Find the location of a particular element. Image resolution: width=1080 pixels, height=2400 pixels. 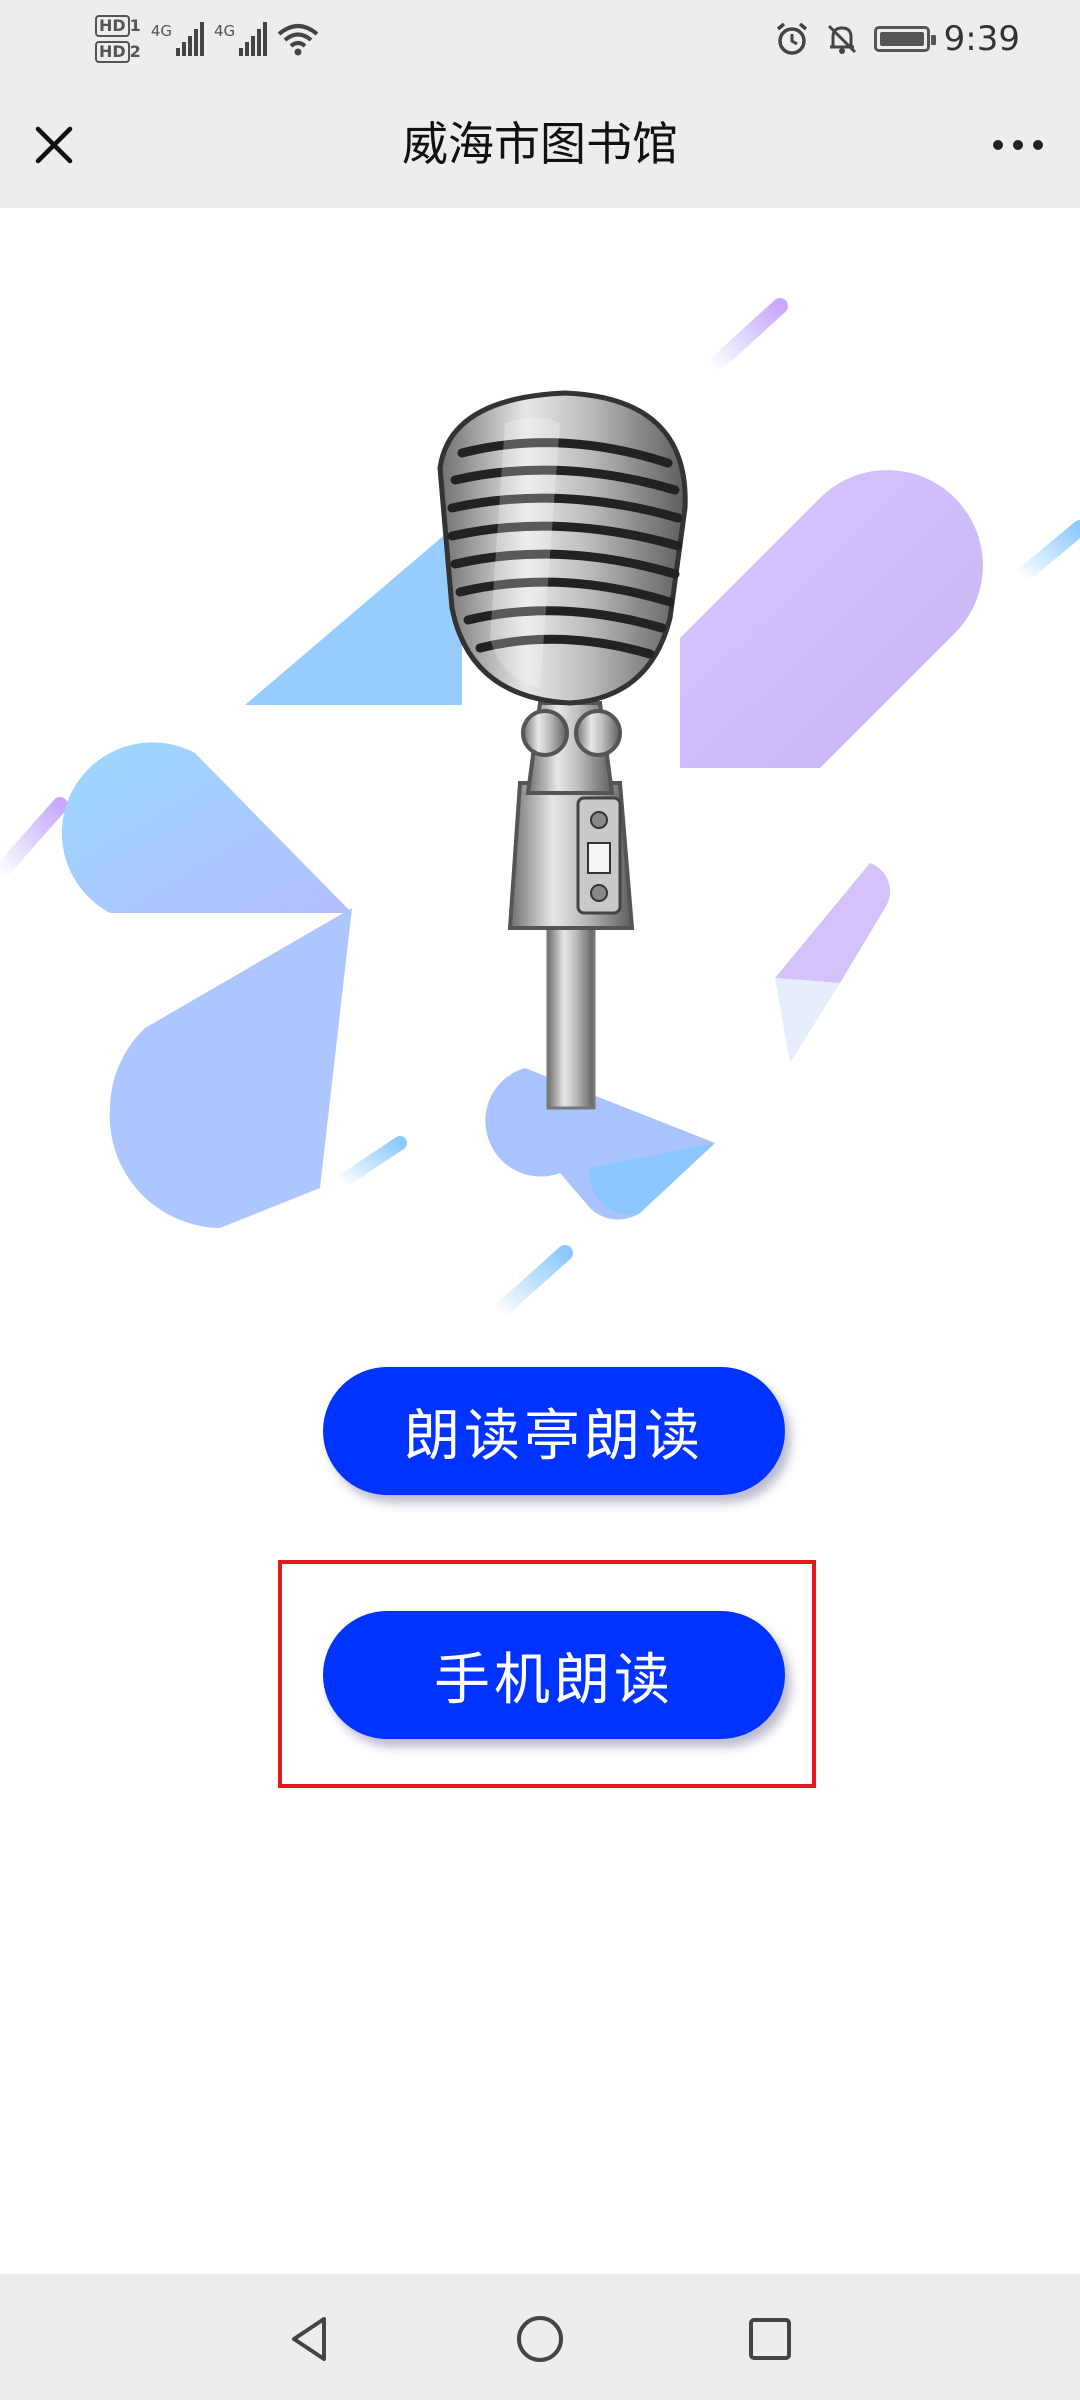

system-navigation-bar is located at coordinates (540, 2337).